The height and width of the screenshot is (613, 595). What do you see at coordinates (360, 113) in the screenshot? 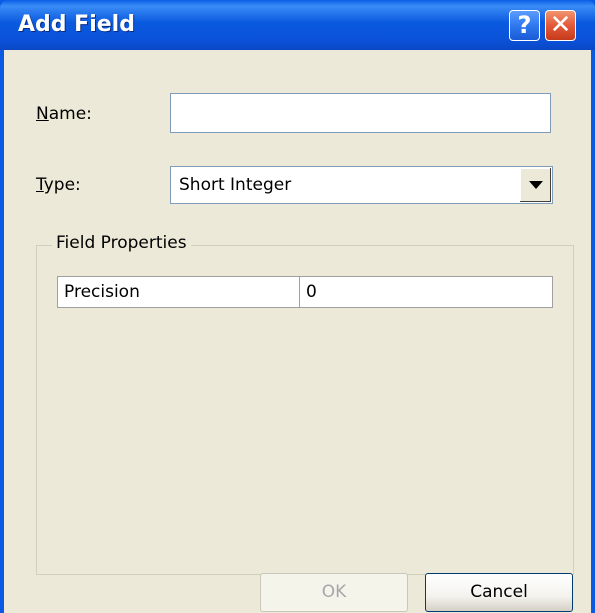
I see `name-input` at bounding box center [360, 113].